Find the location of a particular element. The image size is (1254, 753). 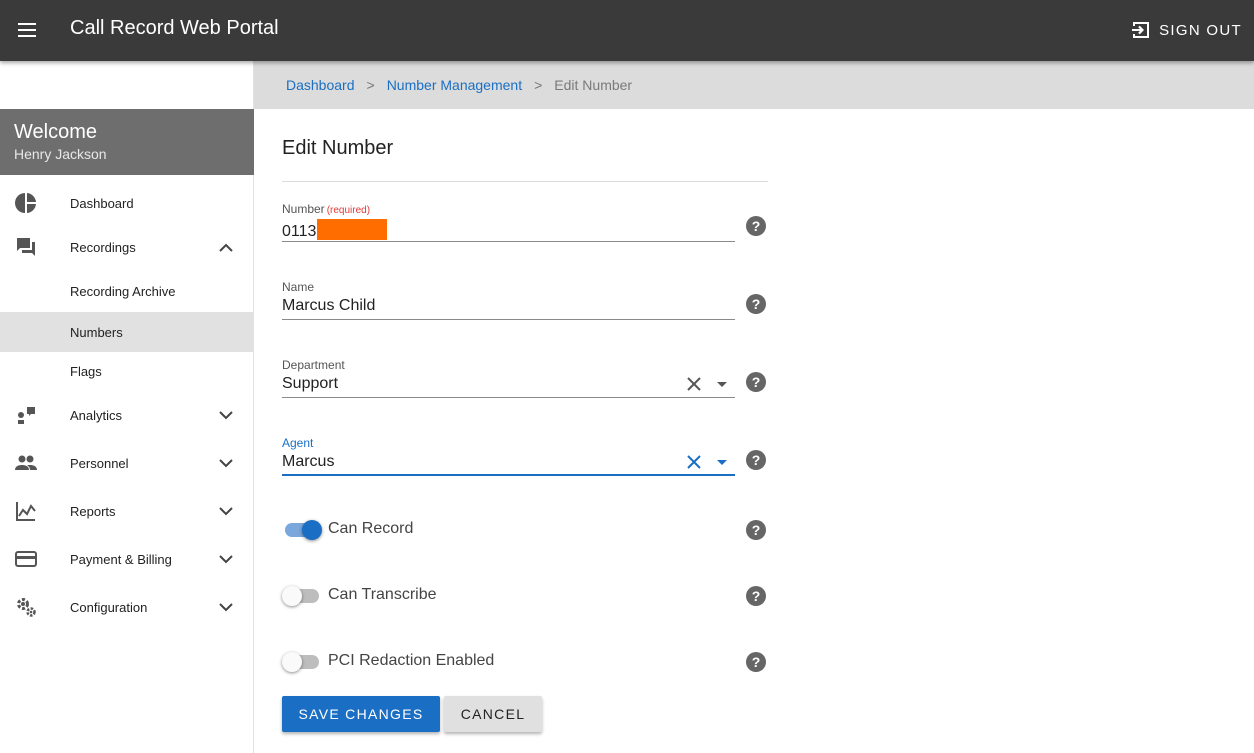

agent-label: Agent is located at coordinates (298, 443).